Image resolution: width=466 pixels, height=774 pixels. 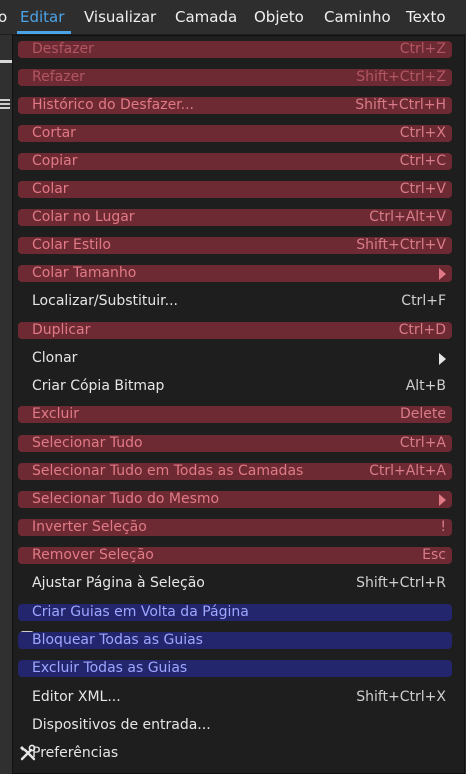 What do you see at coordinates (426, 17) in the screenshot?
I see `menubar-item-texto: Texto` at bounding box center [426, 17].